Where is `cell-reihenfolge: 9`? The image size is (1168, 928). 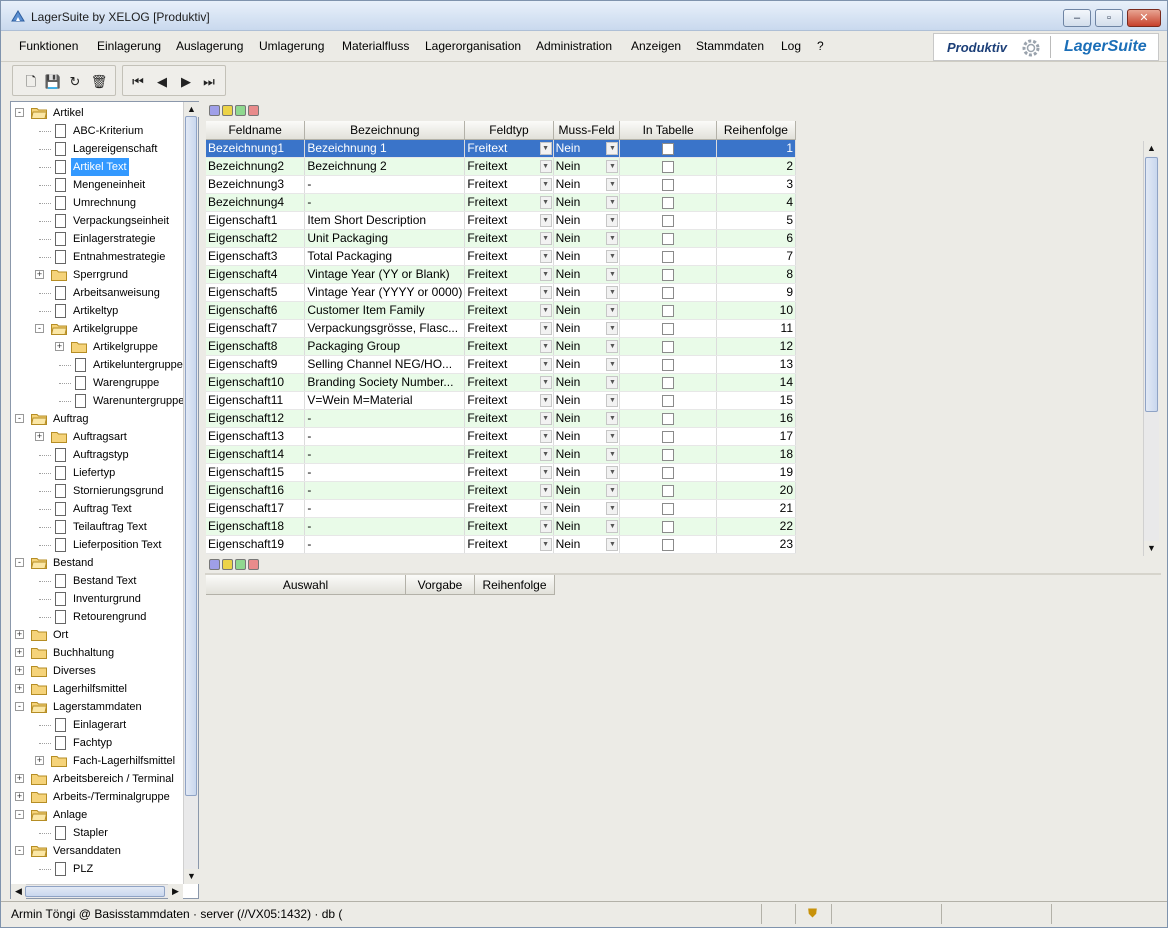
cell-reihenfolge: 9 is located at coordinates (756, 292).